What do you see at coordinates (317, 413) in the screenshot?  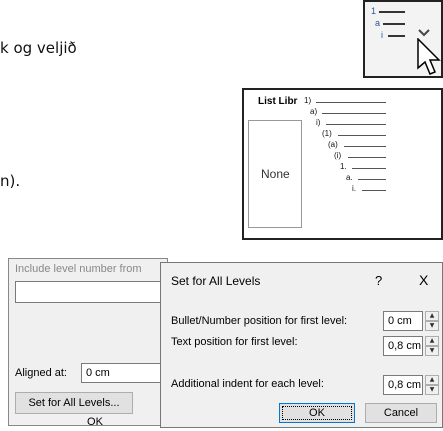 I see `ok-button: OK` at bounding box center [317, 413].